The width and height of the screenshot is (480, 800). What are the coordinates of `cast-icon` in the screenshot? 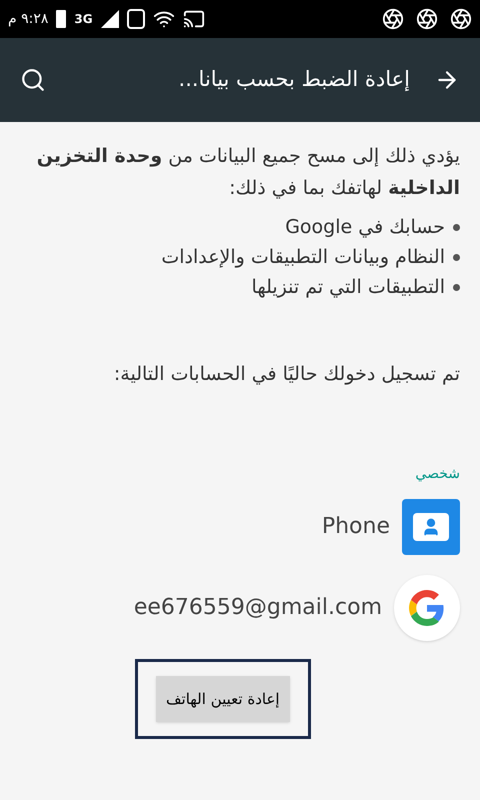 It's located at (193, 19).